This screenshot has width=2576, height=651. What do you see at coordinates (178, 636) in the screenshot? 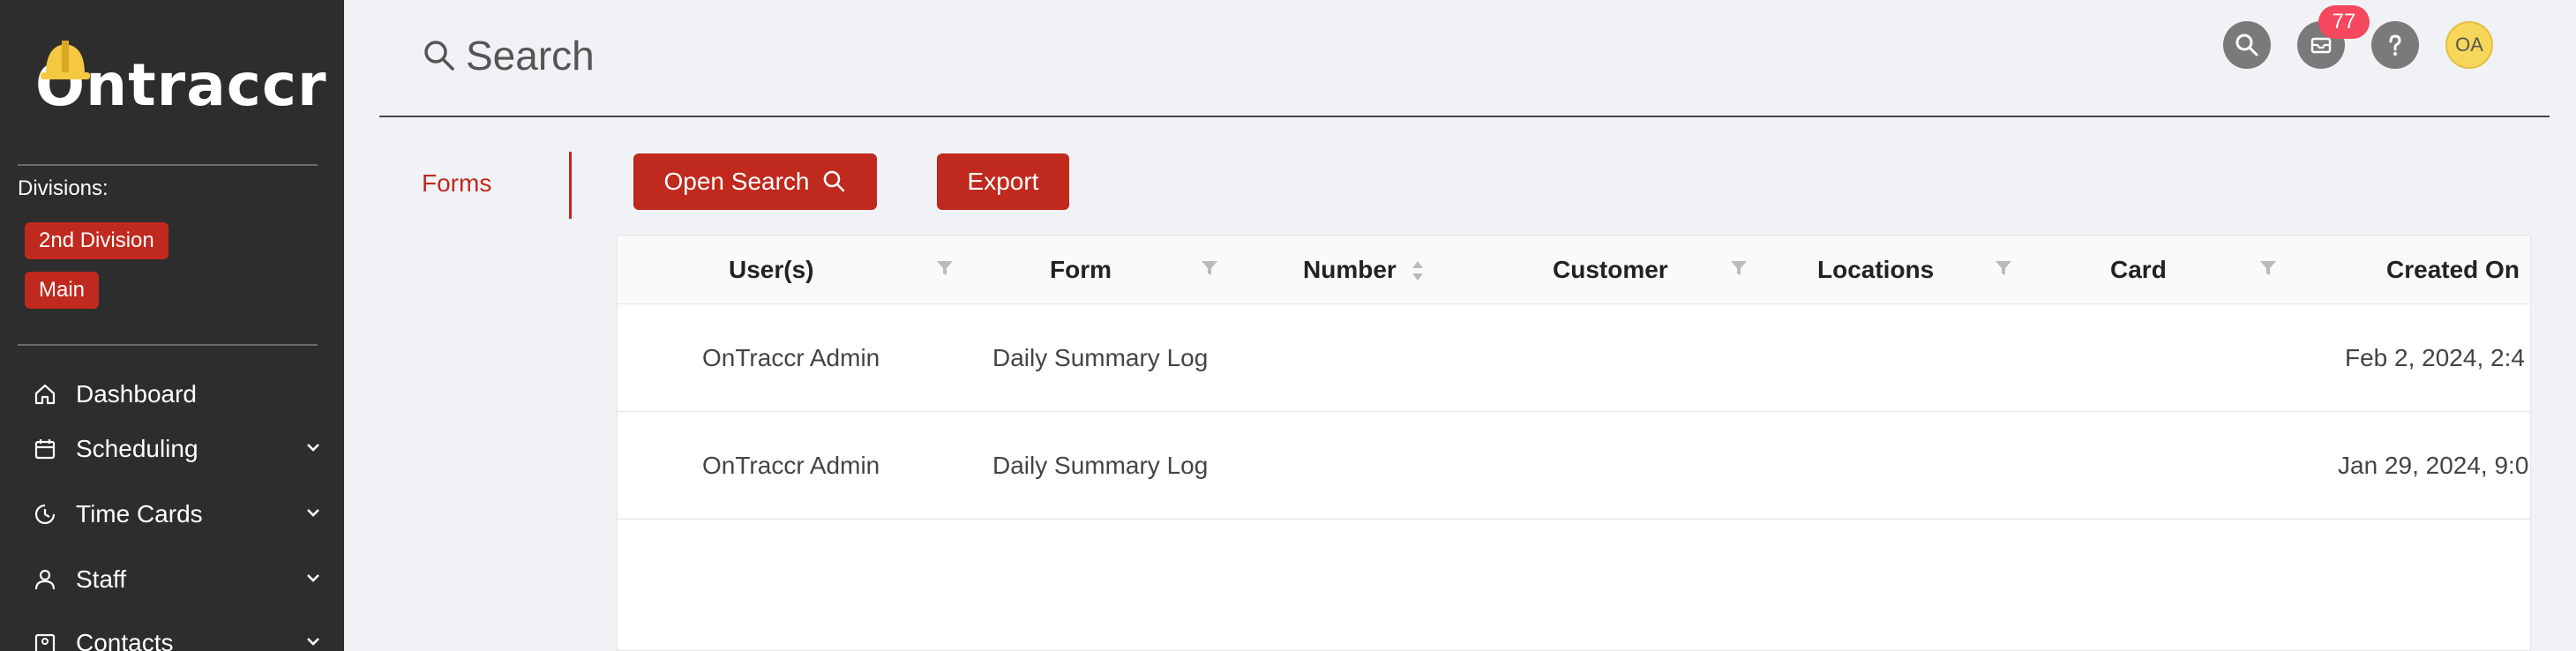
I see `sidebar-item-contacts: Contacts` at bounding box center [178, 636].